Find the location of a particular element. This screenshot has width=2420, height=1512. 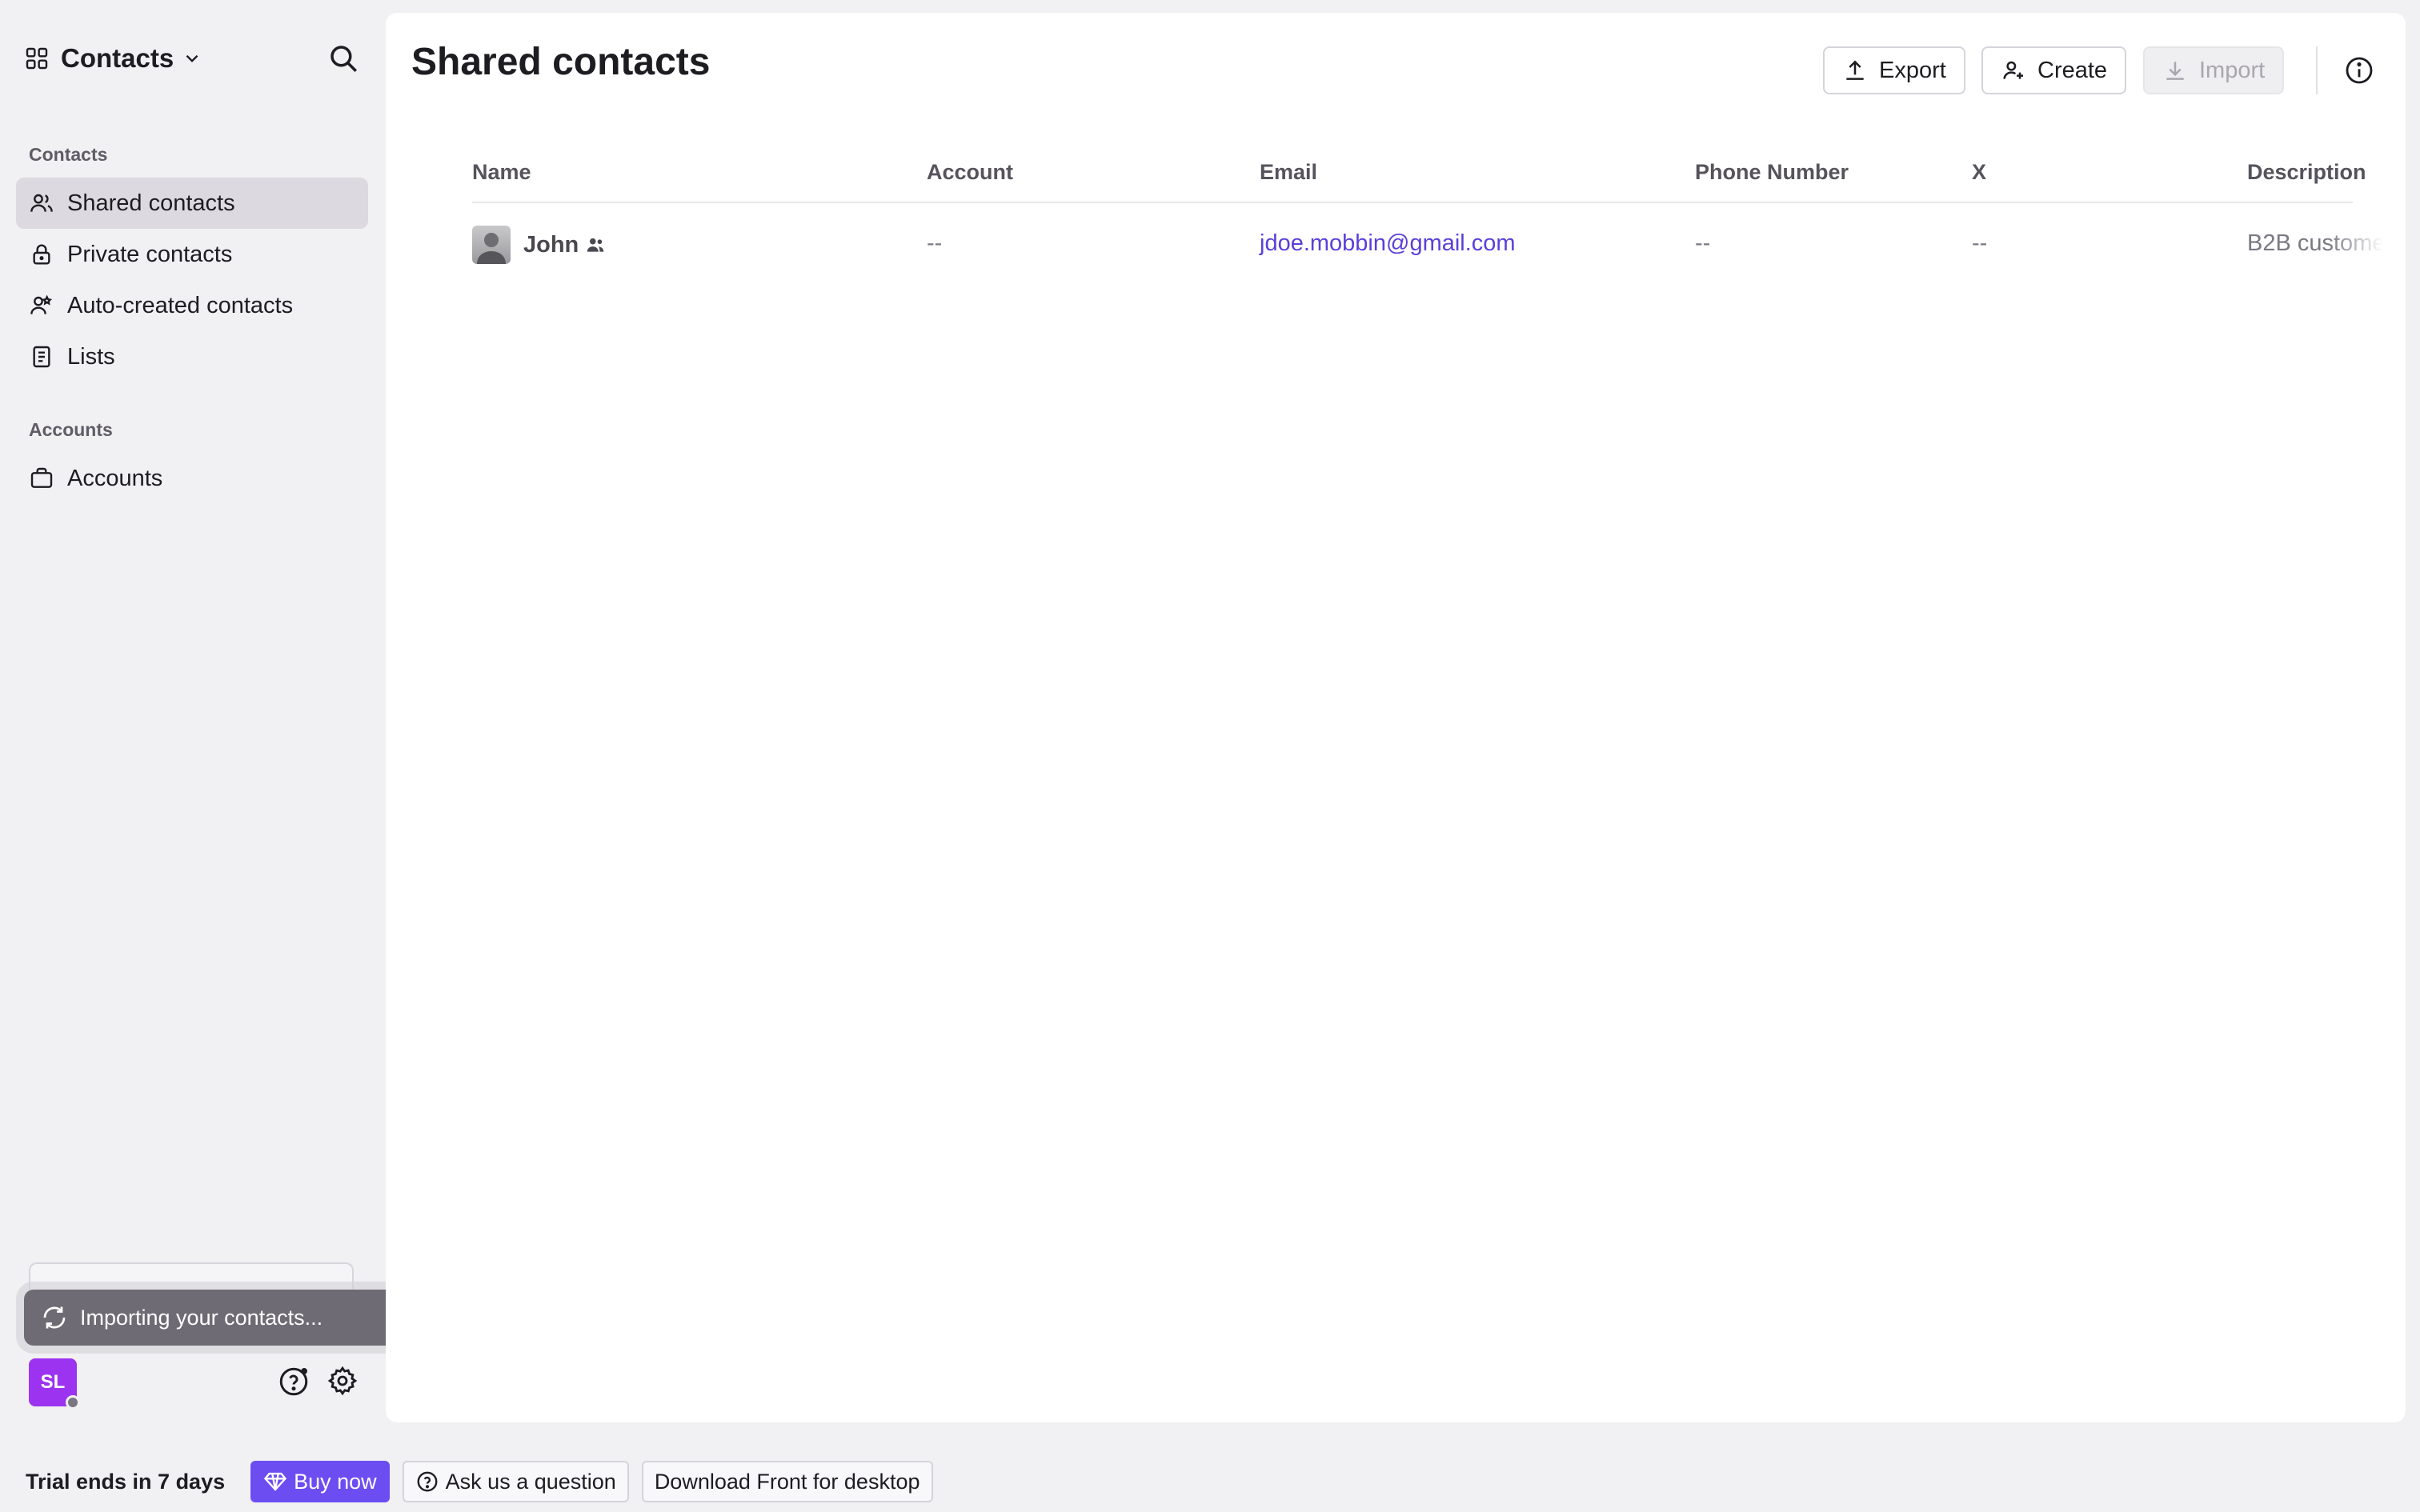

import-button: Import is located at coordinates (2214, 70).